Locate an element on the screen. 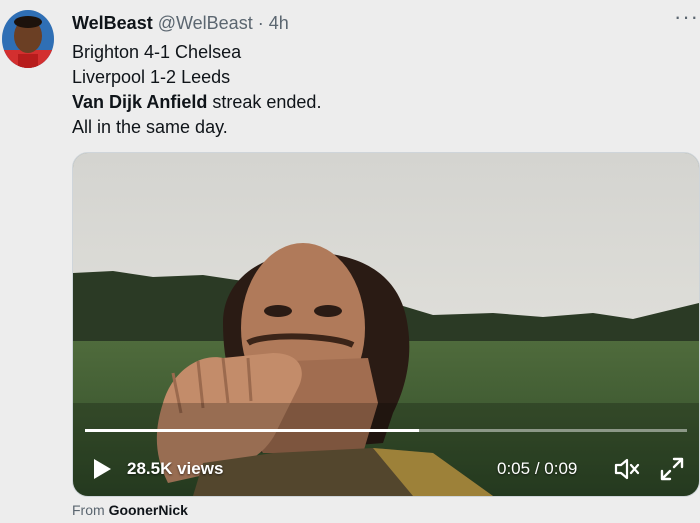 Image resolution: width=700 pixels, height=523 pixels. timestamp: 4h is located at coordinates (279, 23).